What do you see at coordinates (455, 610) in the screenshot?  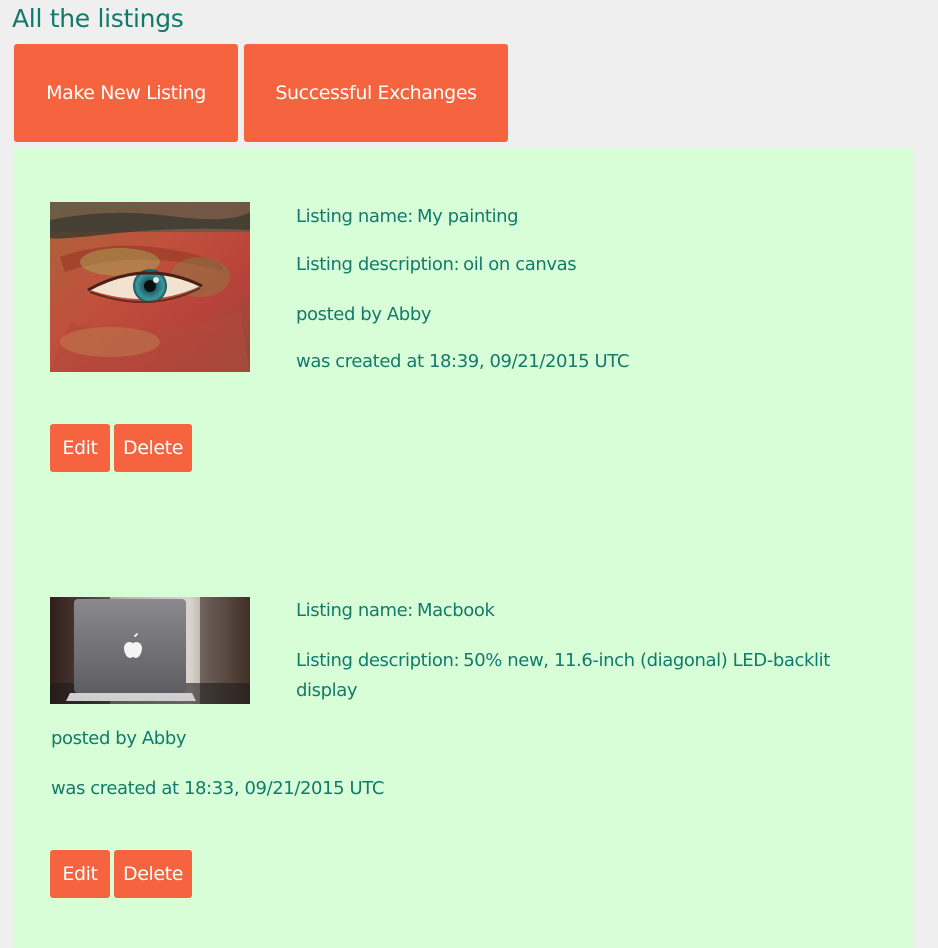 I see `listing-name-value: Macbook` at bounding box center [455, 610].